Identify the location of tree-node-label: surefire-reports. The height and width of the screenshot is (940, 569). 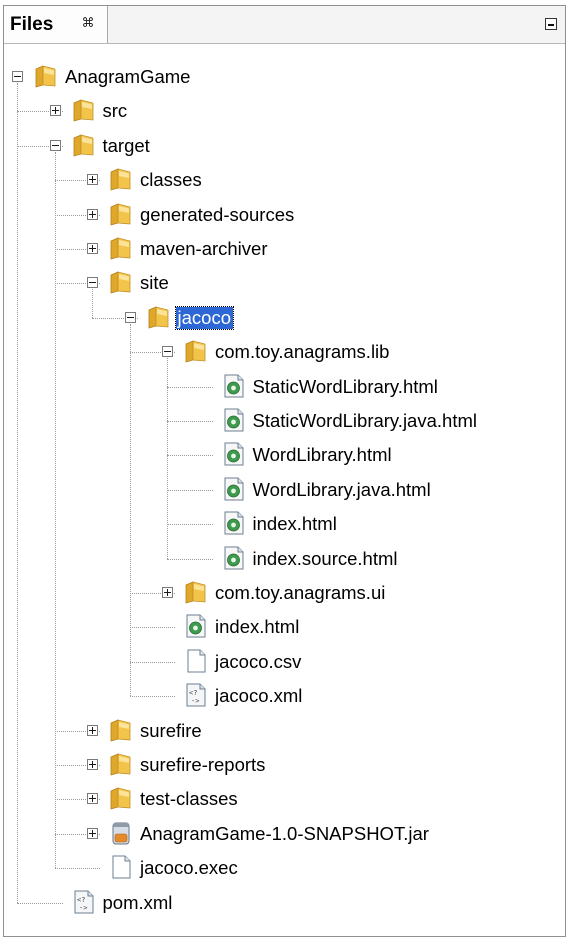
(203, 764).